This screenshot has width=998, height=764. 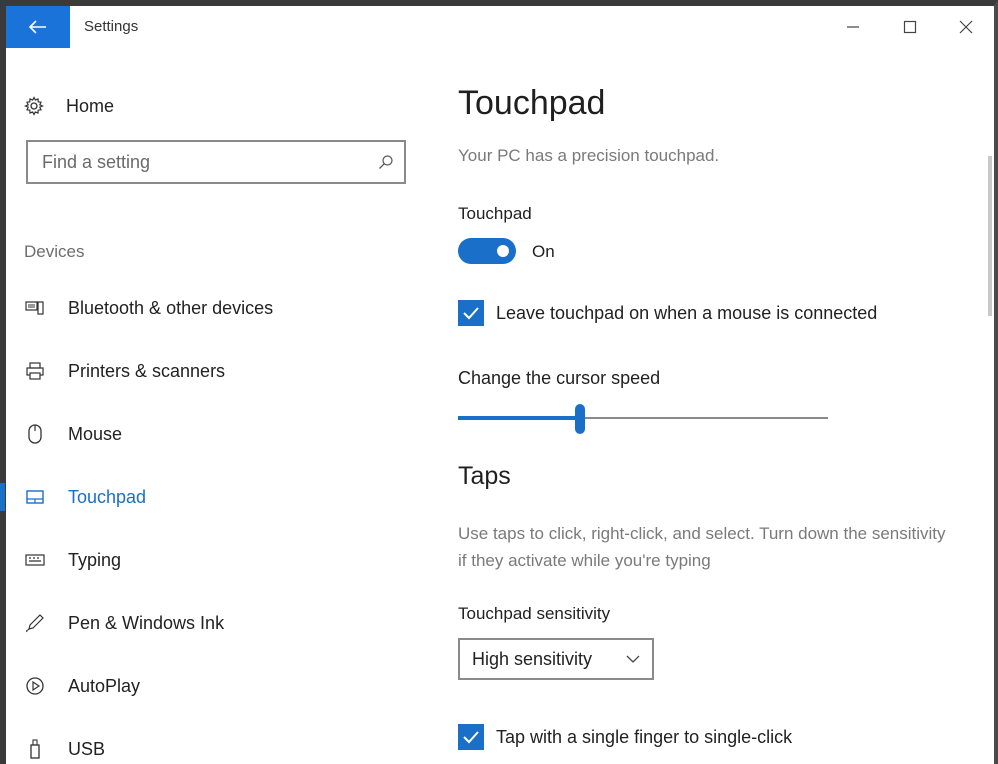 What do you see at coordinates (111, 26) in the screenshot?
I see `window-title: Settings` at bounding box center [111, 26].